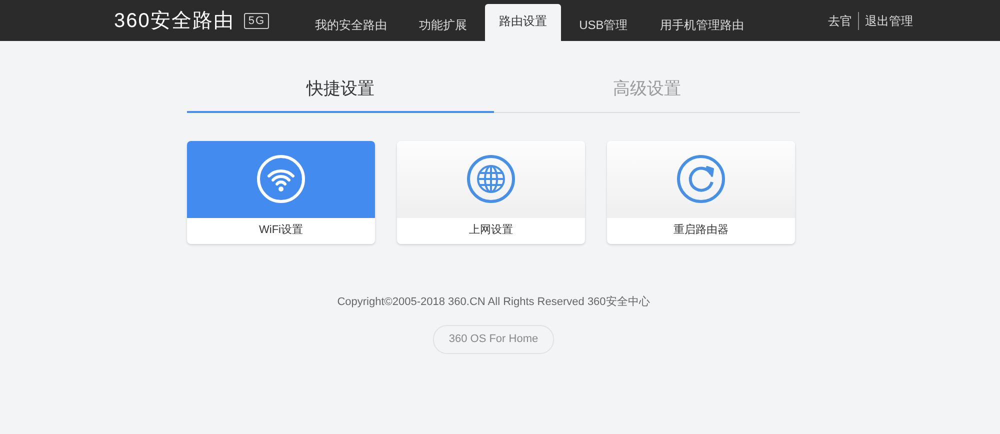  Describe the element at coordinates (351, 24) in the screenshot. I see `nav-tab: 我的安全路由` at that location.